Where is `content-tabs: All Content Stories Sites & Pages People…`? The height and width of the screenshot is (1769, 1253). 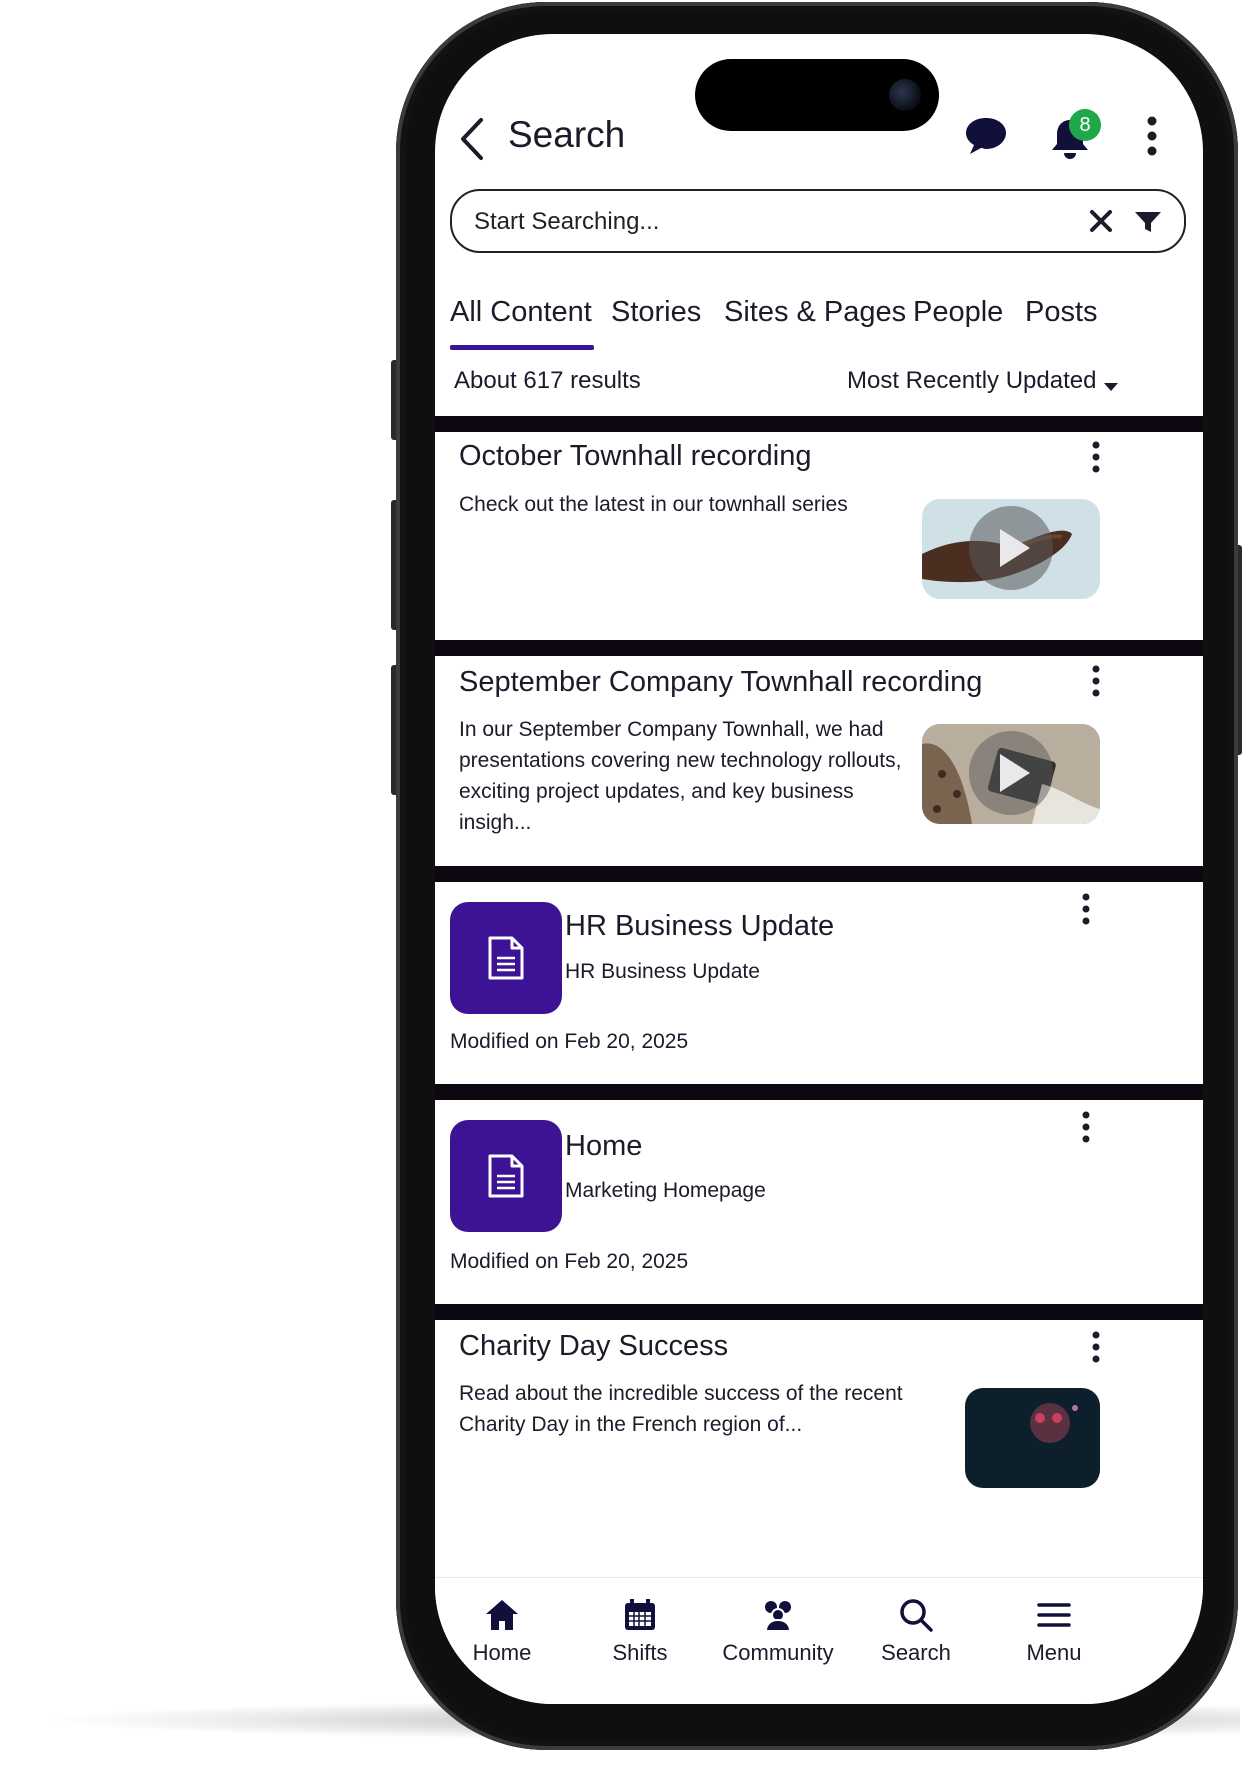
content-tabs: All Content Stories Sites & Pages People… is located at coordinates (826, 321).